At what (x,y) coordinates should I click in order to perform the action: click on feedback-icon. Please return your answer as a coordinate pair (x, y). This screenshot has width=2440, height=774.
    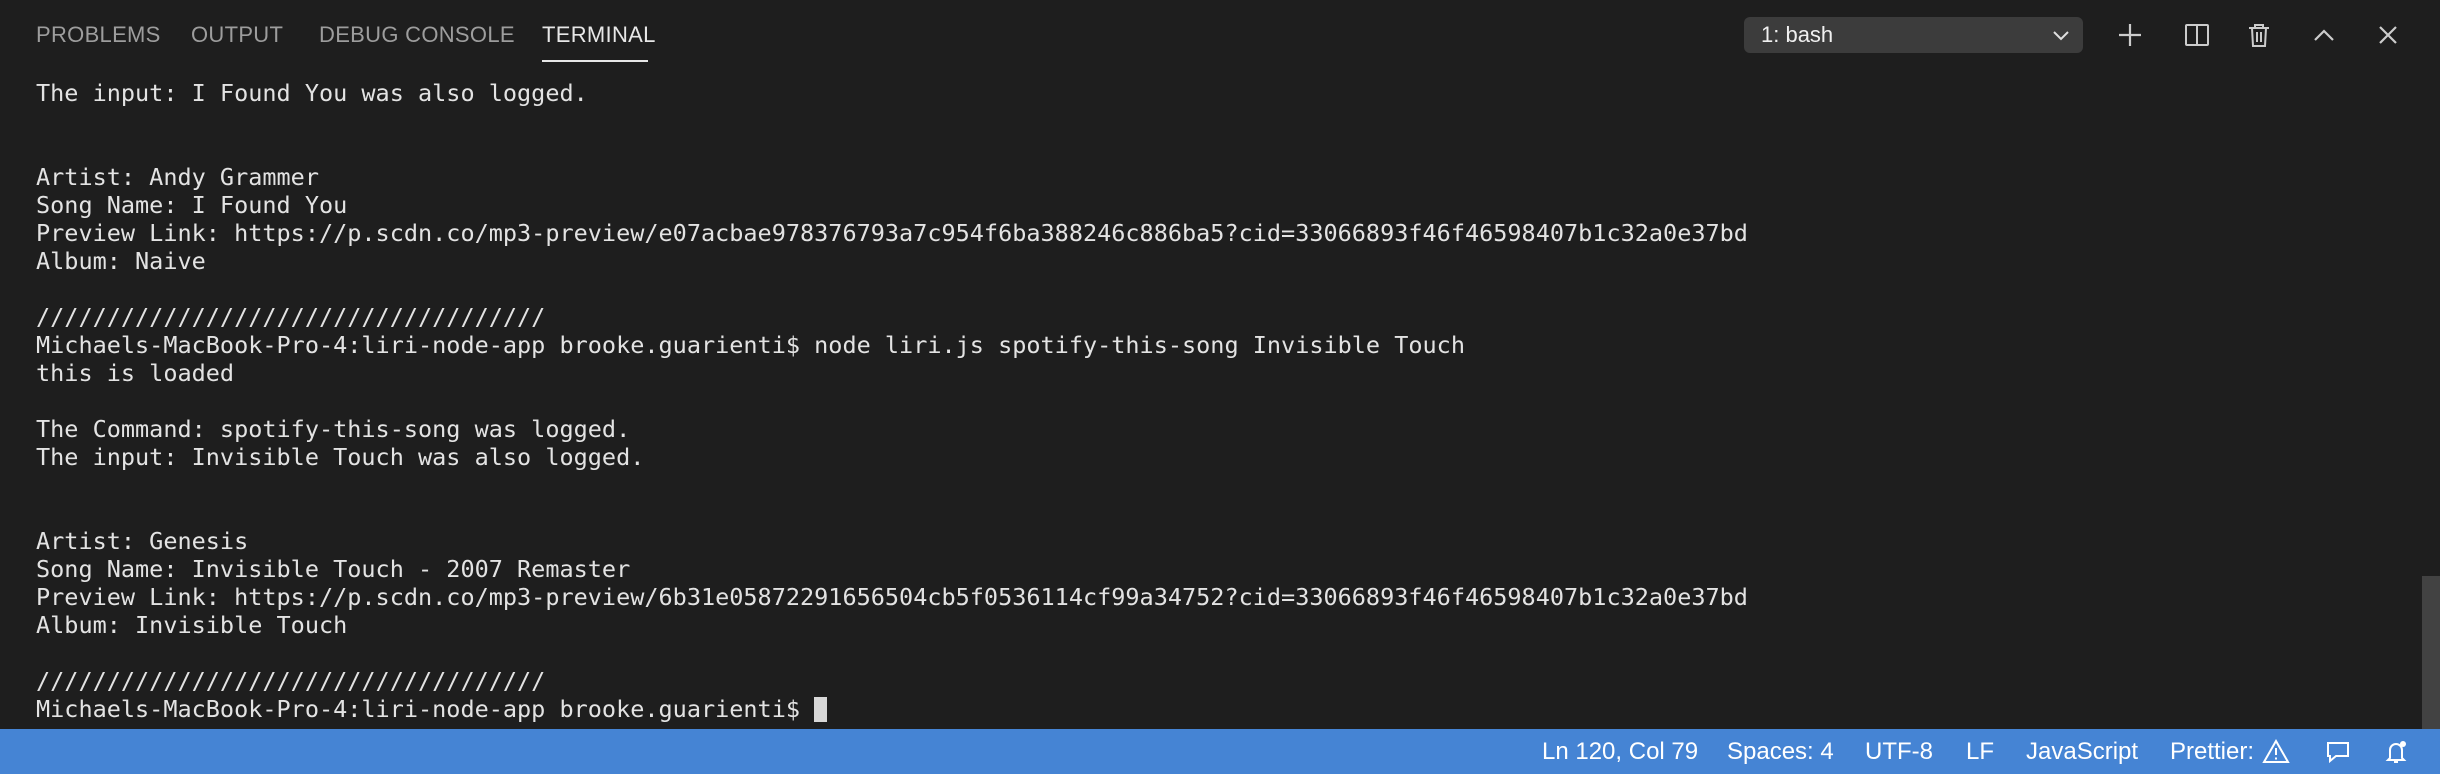
    Looking at the image, I should click on (2338, 752).